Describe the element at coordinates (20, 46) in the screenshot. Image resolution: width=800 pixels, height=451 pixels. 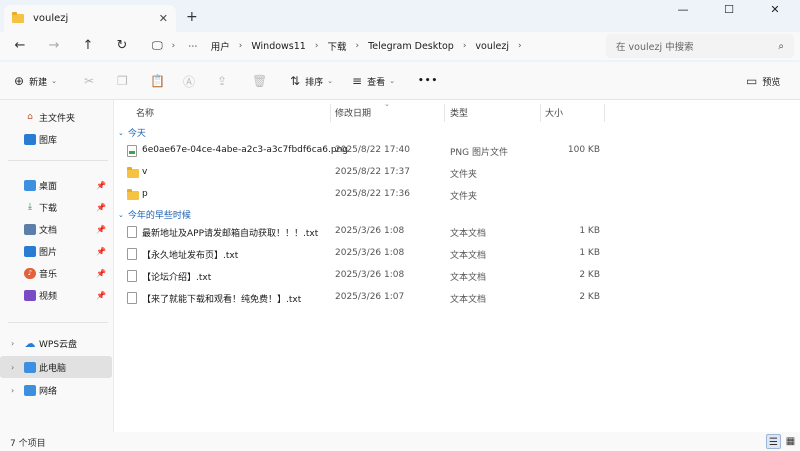
I see `back-button: ←` at that location.